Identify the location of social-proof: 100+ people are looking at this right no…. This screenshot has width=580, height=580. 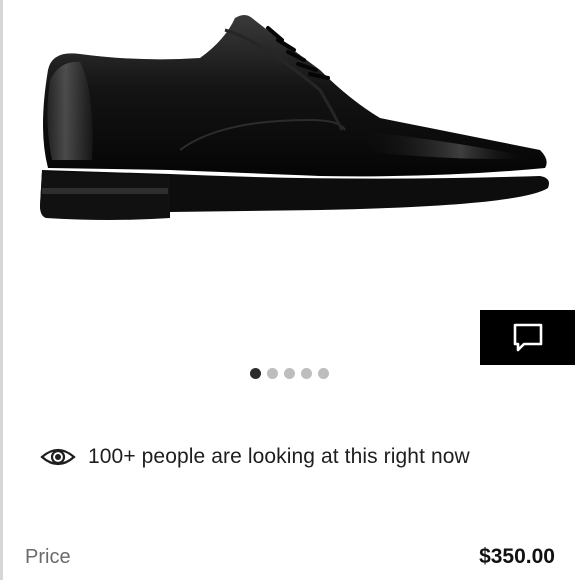
(255, 457).